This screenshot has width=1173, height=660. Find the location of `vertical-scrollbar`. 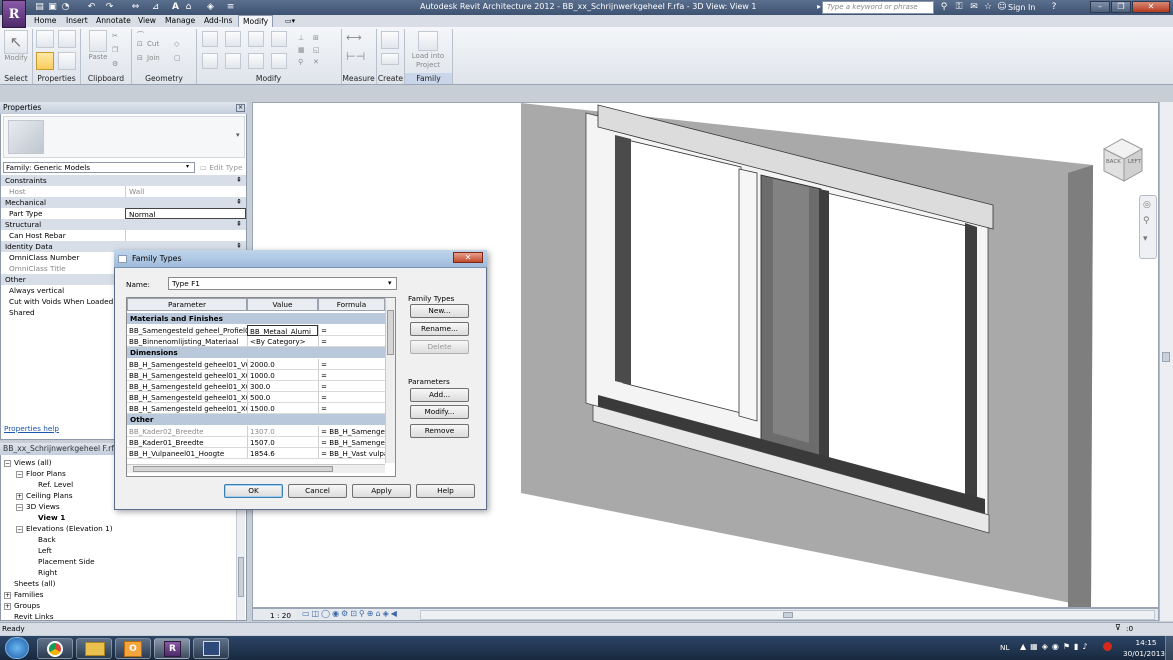

vertical-scrollbar is located at coordinates (1166, 361).